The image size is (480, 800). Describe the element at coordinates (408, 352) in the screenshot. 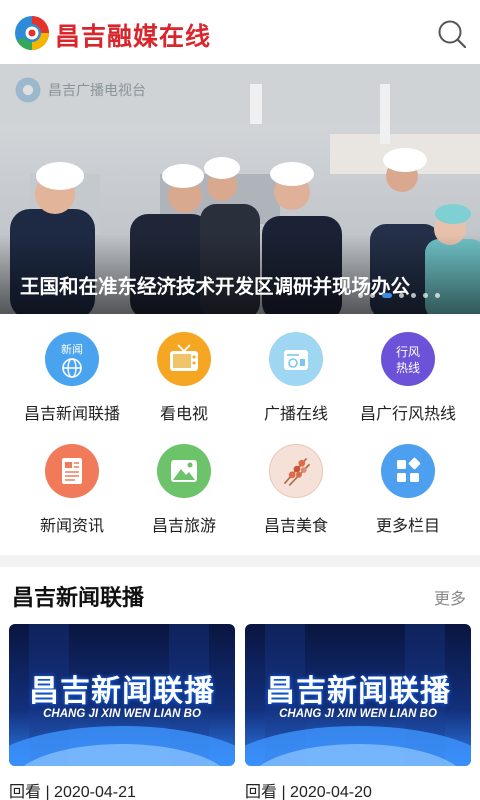

I see `svg-text: 行风` at that location.